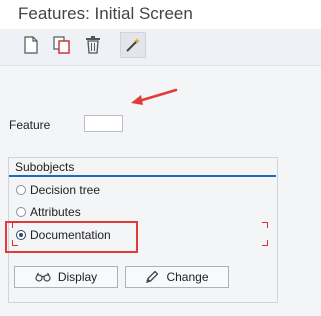  Describe the element at coordinates (105, 13) in the screenshot. I see `window-title: Features: Initial Screen` at that location.